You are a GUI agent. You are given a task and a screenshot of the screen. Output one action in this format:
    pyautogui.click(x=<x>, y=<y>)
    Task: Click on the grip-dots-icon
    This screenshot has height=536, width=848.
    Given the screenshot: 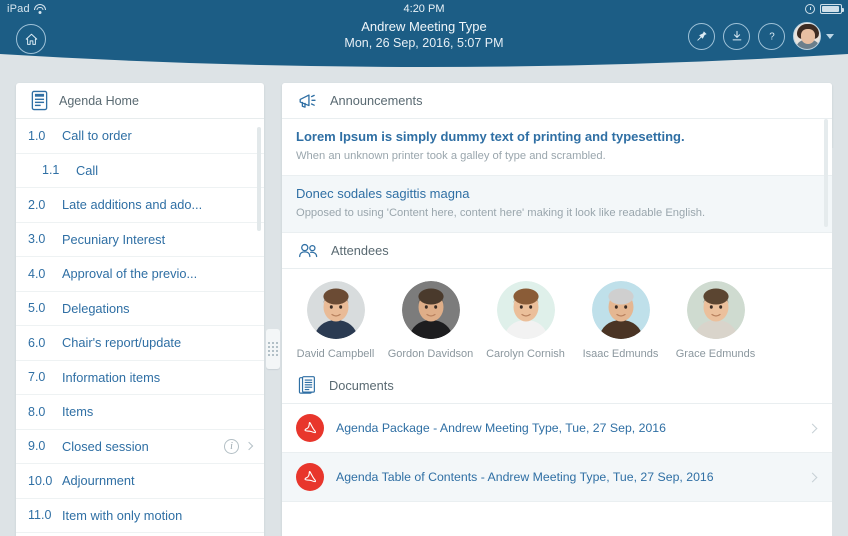 What is the action you would take?
    pyautogui.click(x=273, y=349)
    